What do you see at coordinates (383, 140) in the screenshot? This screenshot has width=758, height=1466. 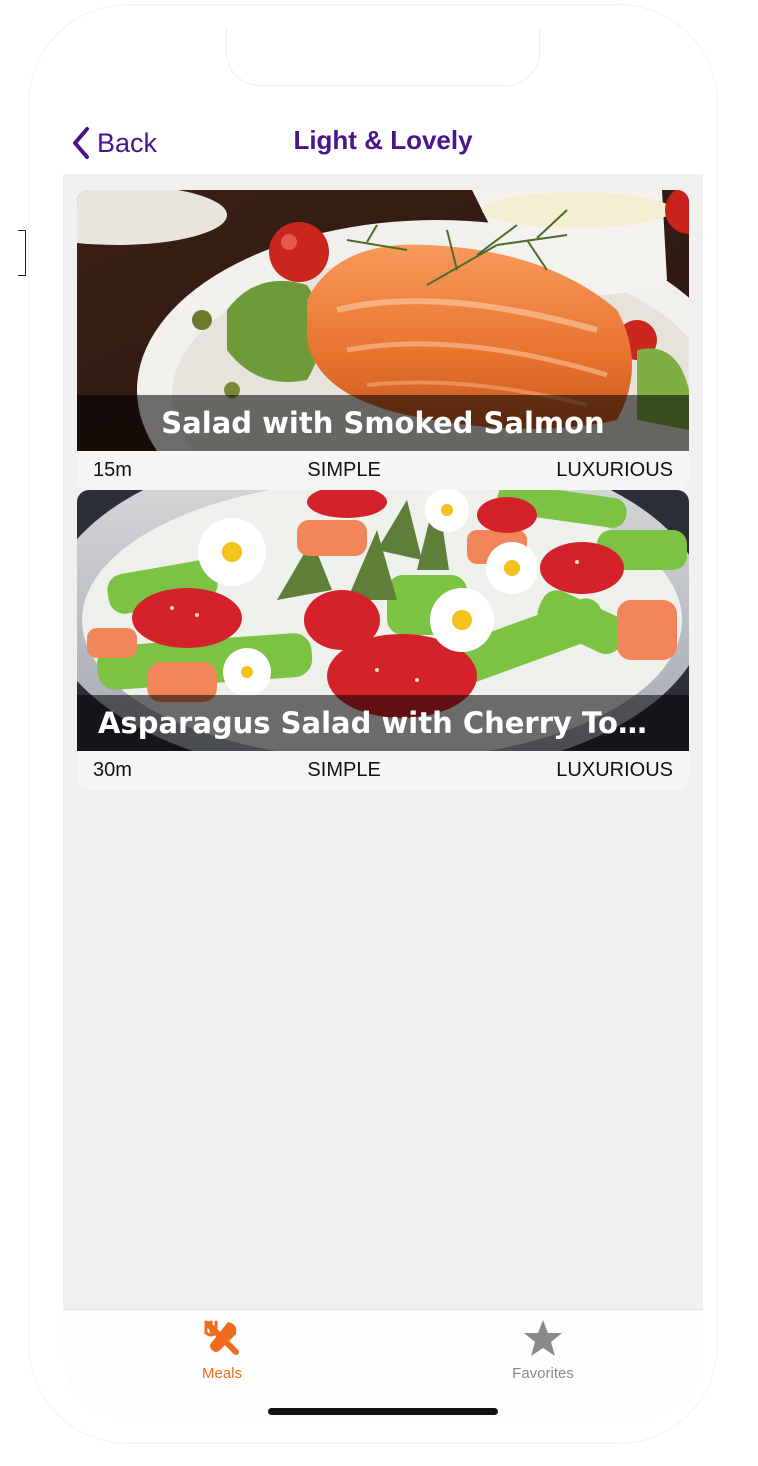 I see `page-title: Light & Lovely` at bounding box center [383, 140].